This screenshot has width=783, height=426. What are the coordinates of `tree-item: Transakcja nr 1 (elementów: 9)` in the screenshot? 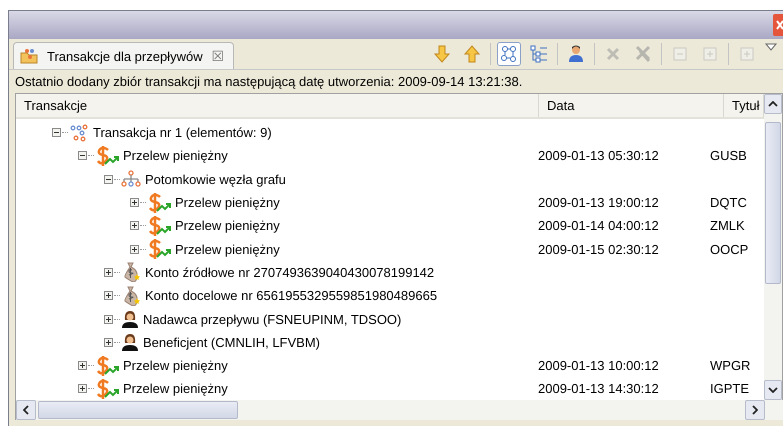 It's located at (182, 132).